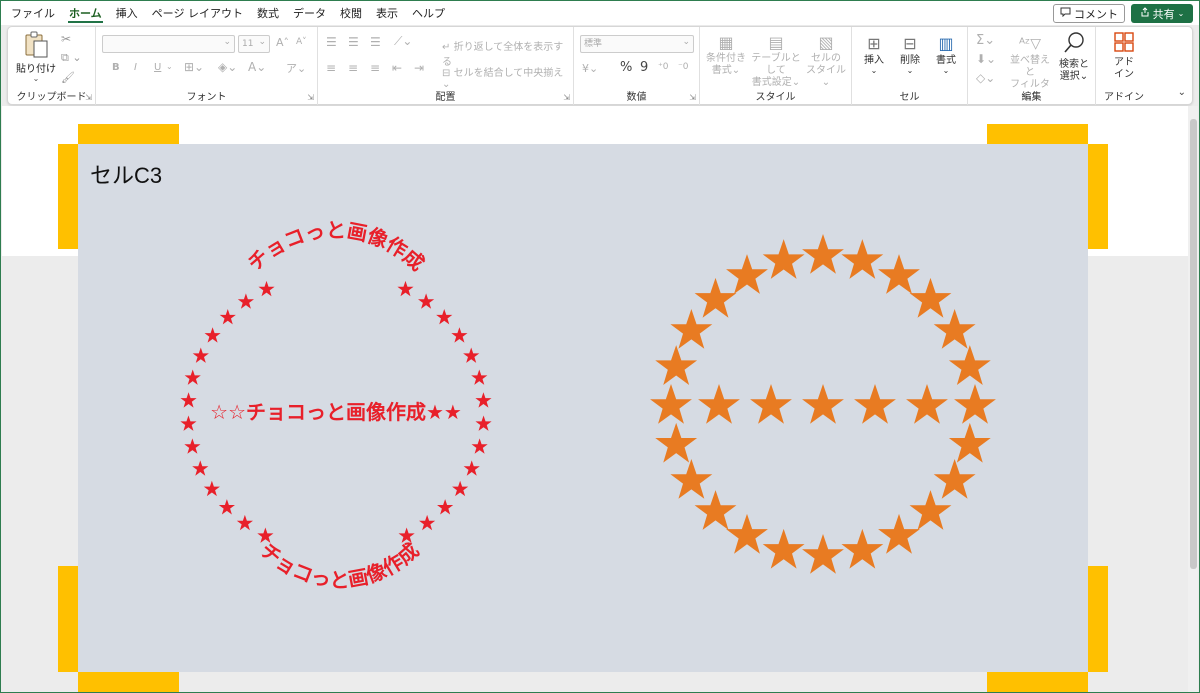 The width and height of the screenshot is (1200, 693). I want to click on badge-text-top-path: チョコっと画像作成, so click(336, 246).